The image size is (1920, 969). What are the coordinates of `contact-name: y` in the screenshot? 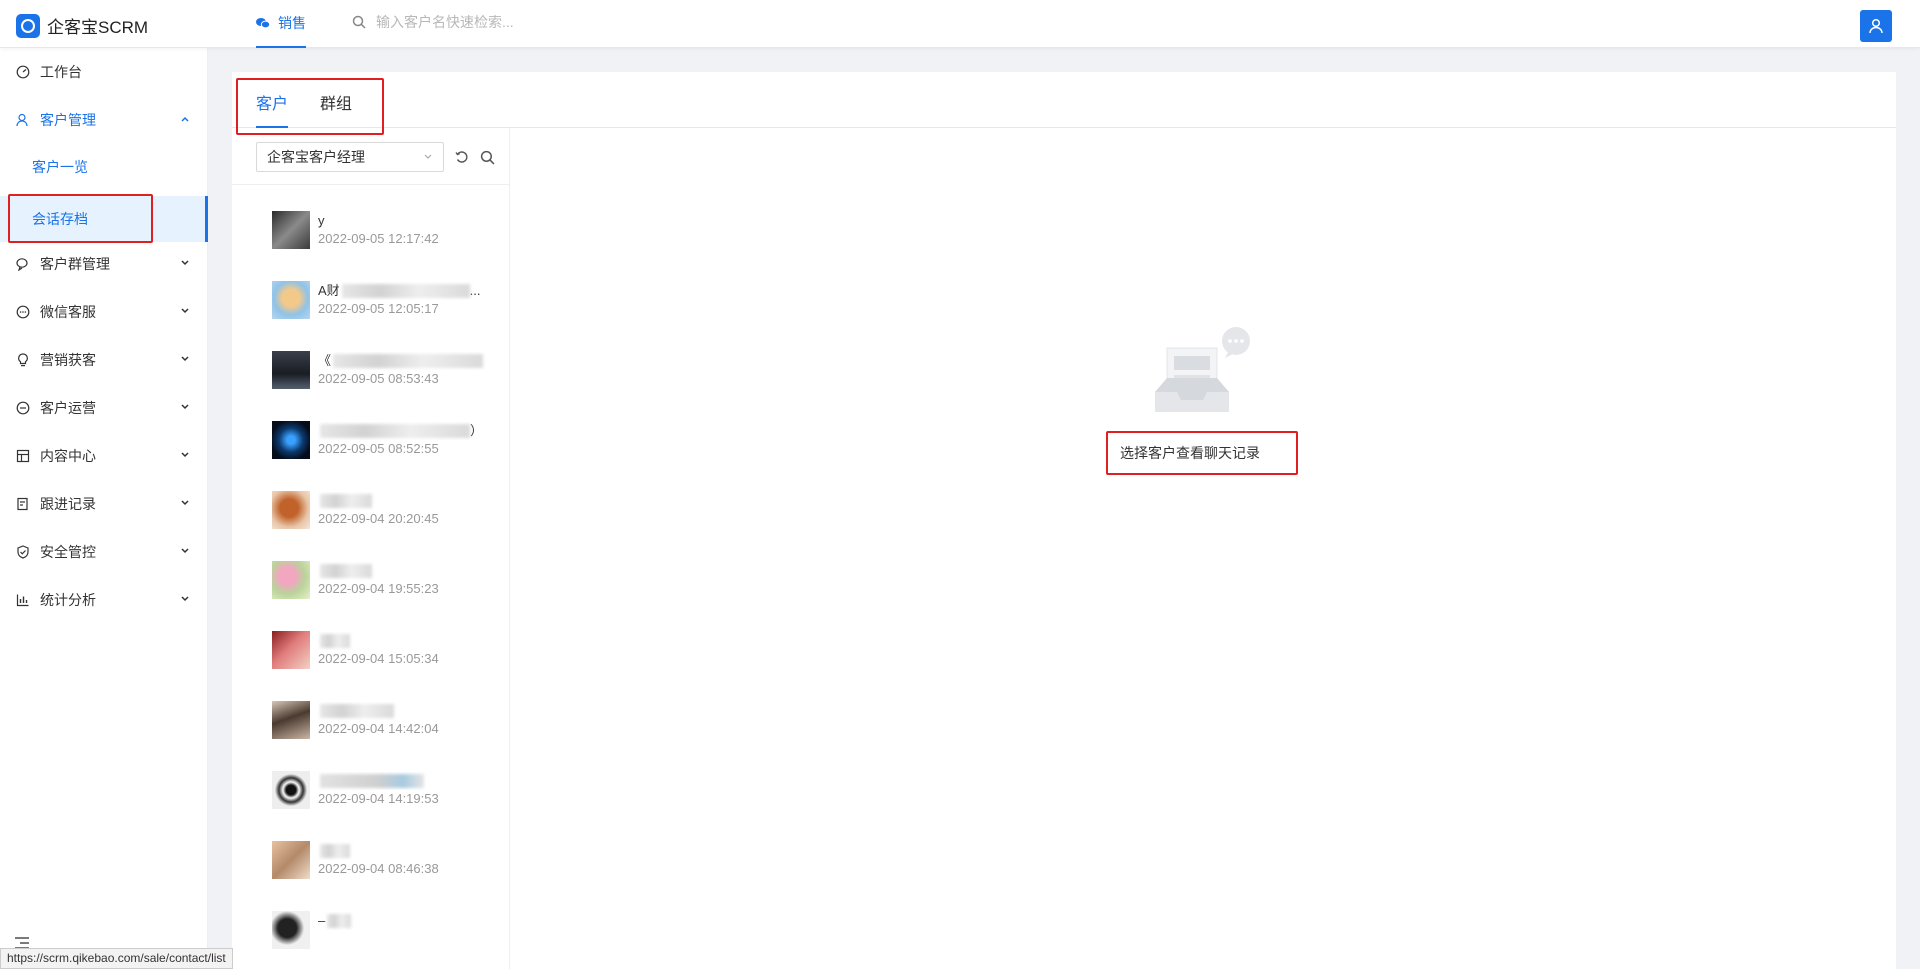 It's located at (321, 220).